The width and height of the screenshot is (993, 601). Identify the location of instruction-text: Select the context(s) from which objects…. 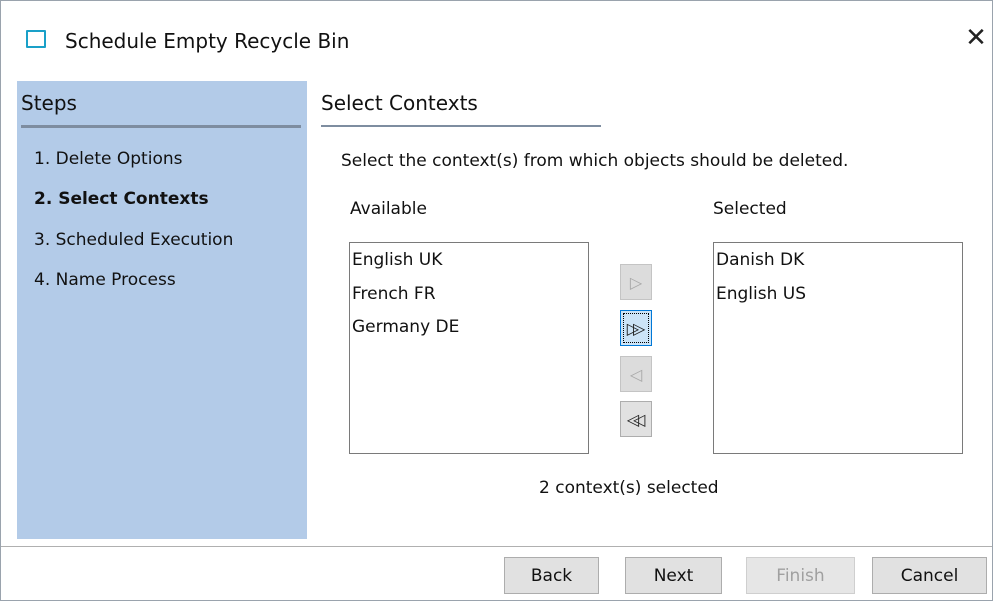
(595, 161).